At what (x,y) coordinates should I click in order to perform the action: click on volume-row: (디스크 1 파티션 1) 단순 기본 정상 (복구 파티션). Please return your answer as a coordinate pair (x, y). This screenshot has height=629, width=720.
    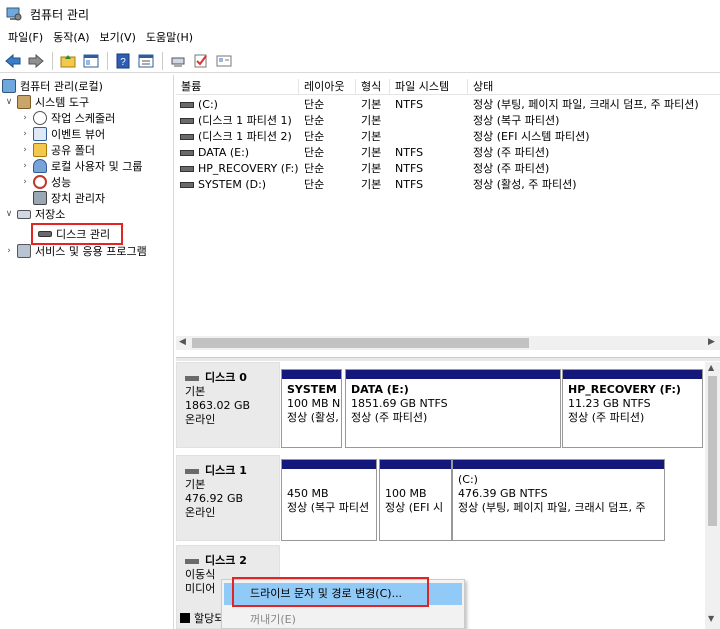
    Looking at the image, I should click on (448, 121).